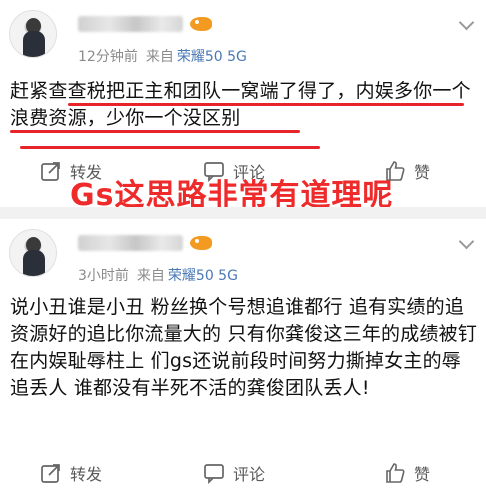 The image size is (486, 500). Describe the element at coordinates (108, 57) in the screenshot. I see `post-time: 12分钟前` at that location.